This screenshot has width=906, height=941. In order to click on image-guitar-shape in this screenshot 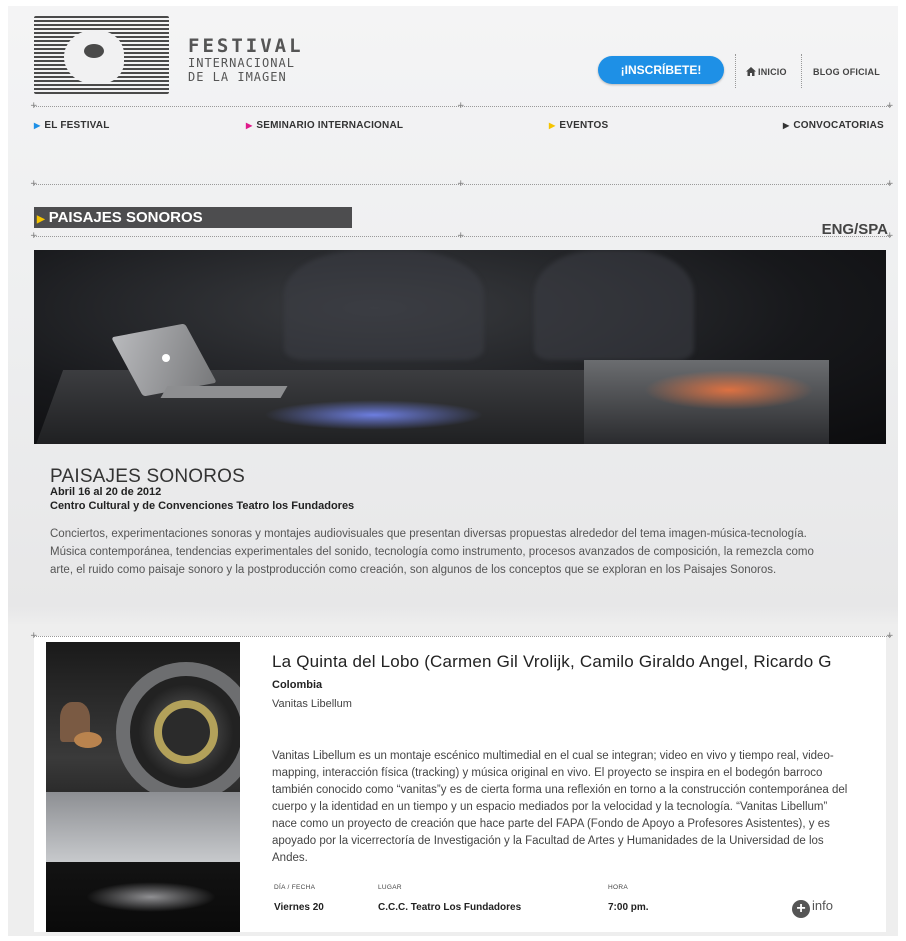, I will do `click(88, 740)`.